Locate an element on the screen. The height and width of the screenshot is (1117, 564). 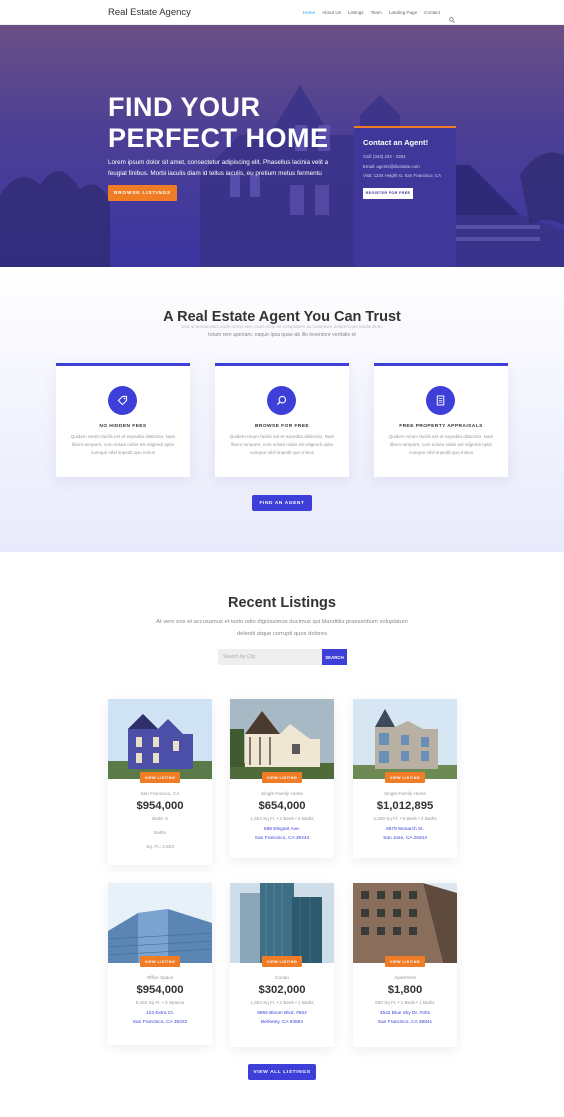
listing-address-line2: San Francisco, CA 39841 is located at coordinates (405, 1022).